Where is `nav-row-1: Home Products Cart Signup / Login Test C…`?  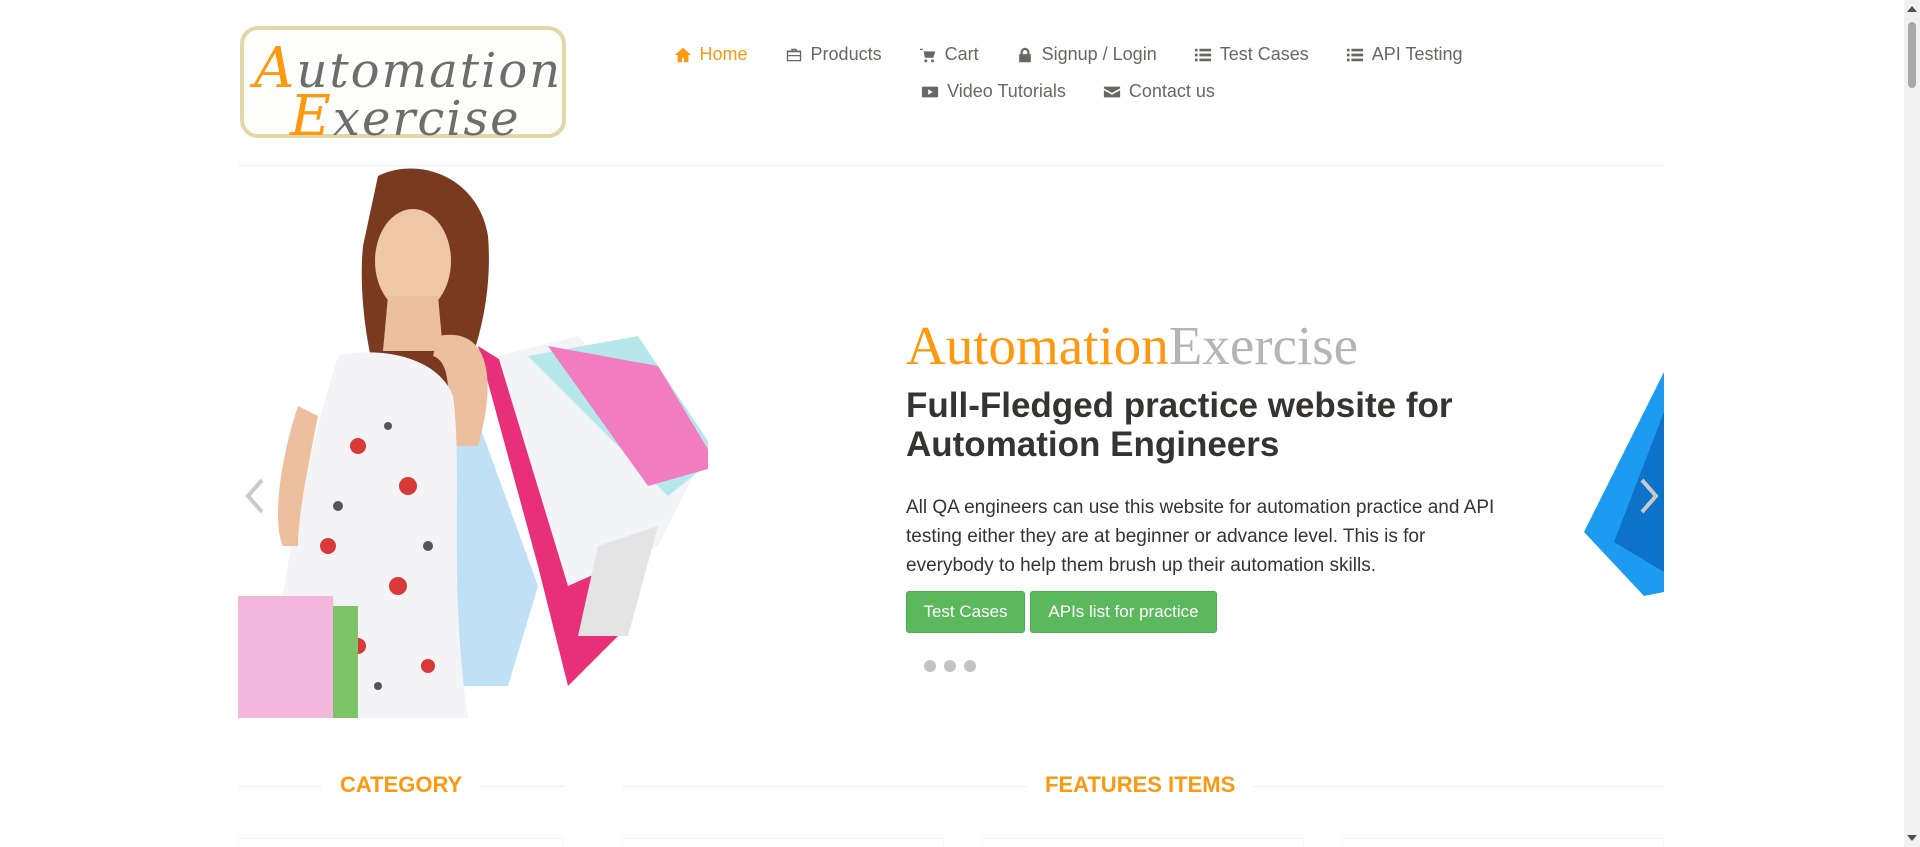
nav-row-1: Home Products Cart Signup / Login Test C… is located at coordinates (1068, 54).